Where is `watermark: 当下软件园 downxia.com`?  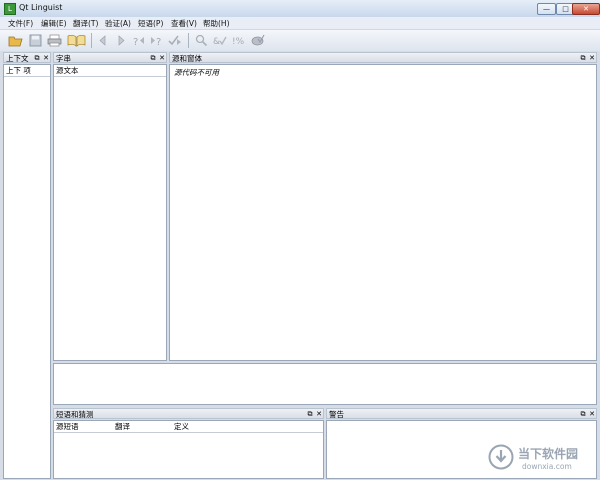 watermark: 当下软件园 downxia.com is located at coordinates (543, 460).